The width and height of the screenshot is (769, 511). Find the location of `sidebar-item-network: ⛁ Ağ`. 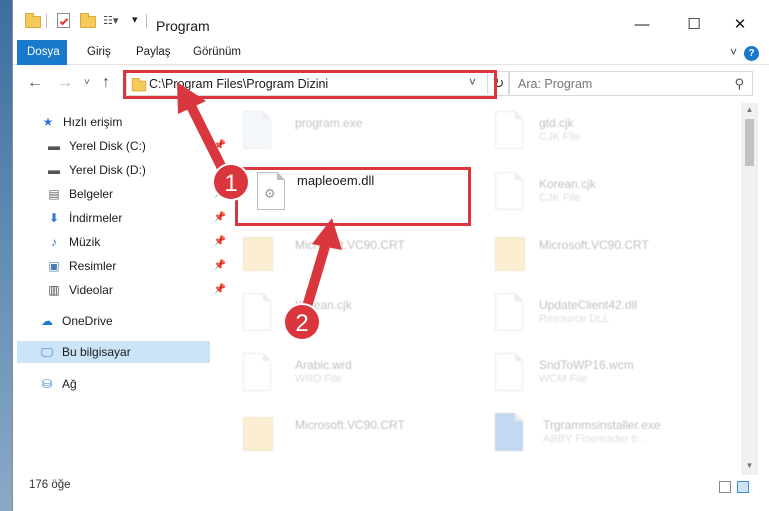

sidebar-item-network: ⛁ Ağ is located at coordinates (127, 384).